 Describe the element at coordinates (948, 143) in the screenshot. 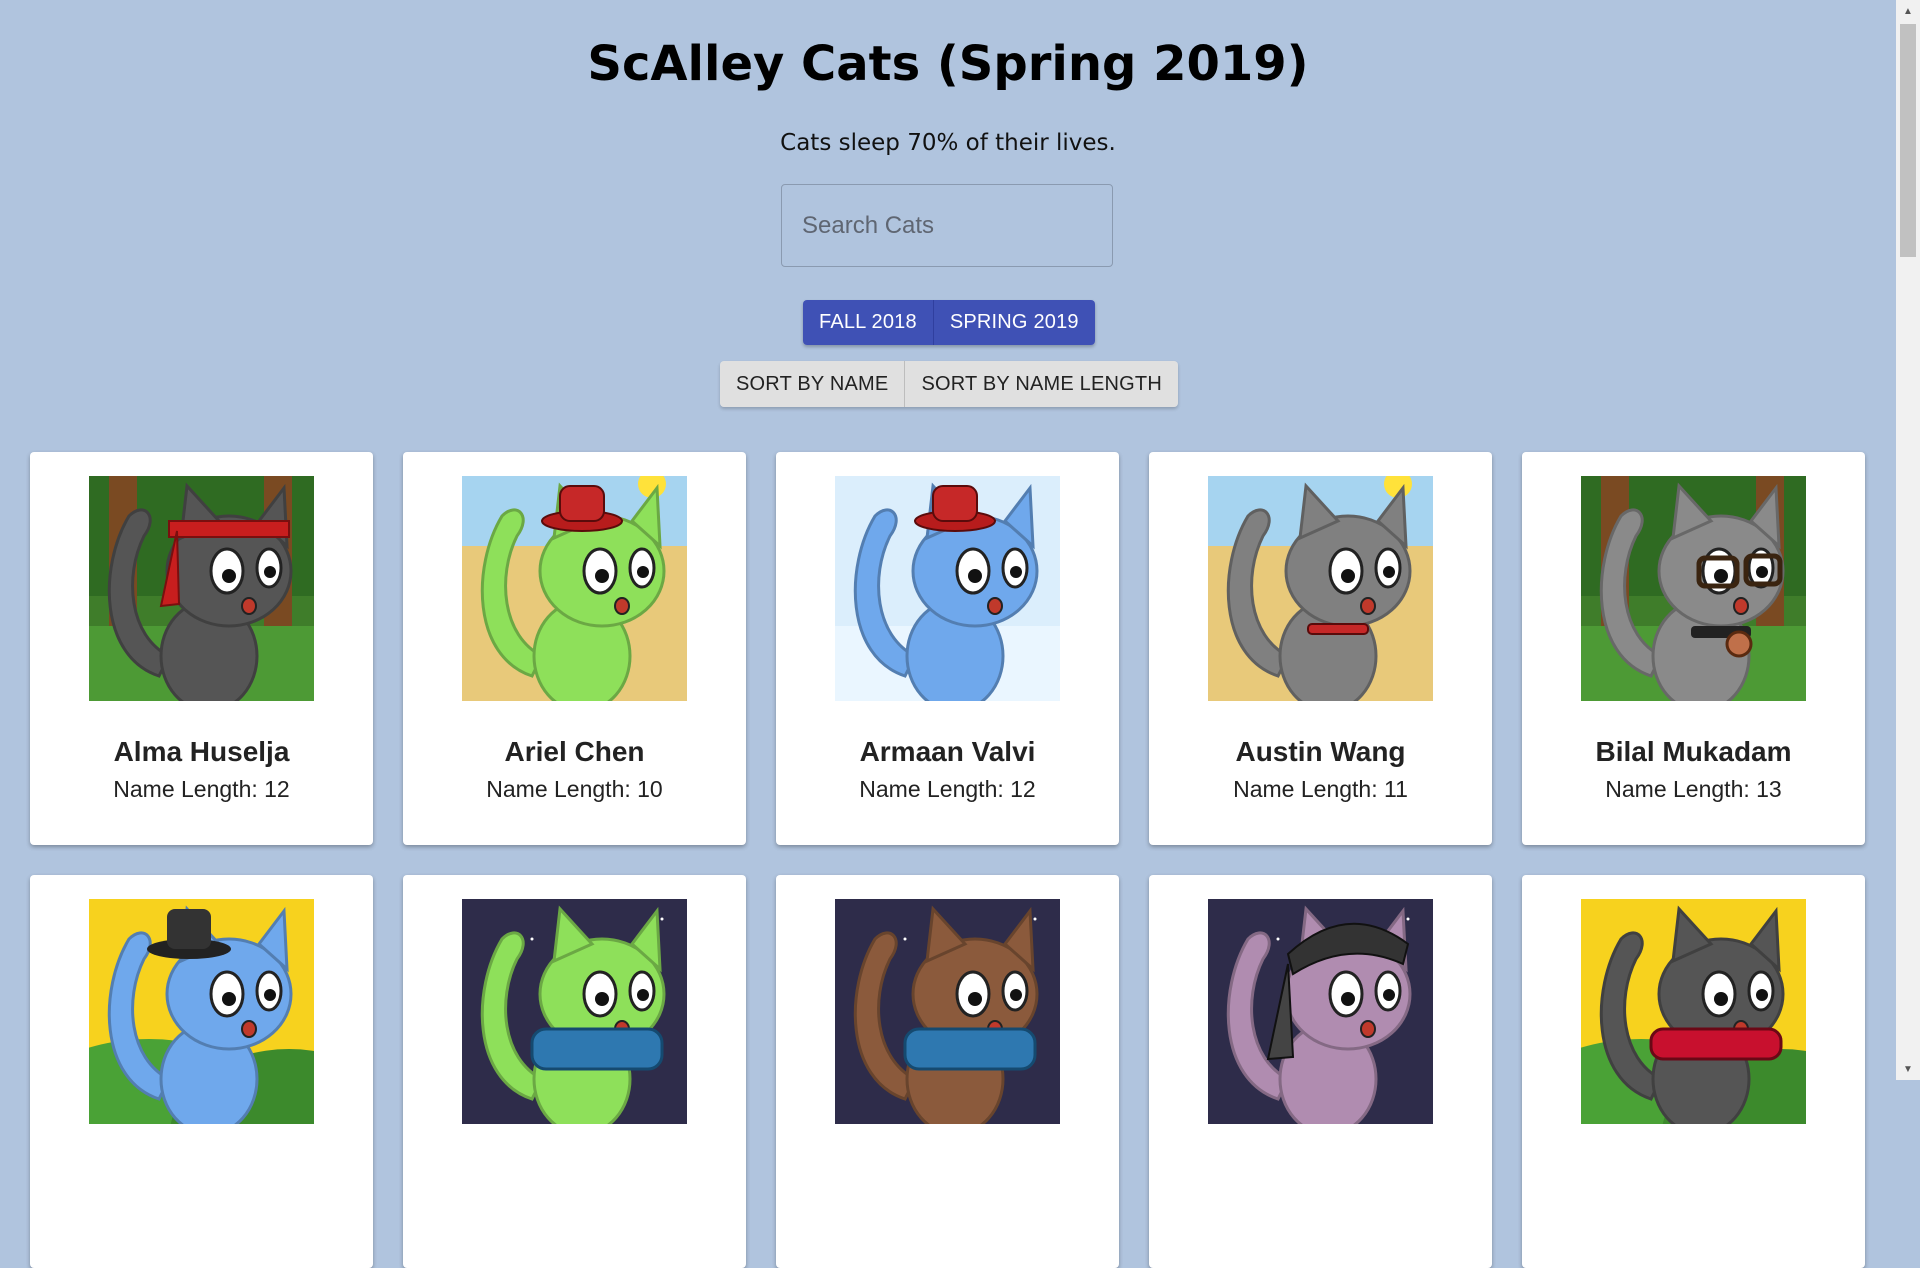

I see `cat-fact: Cats sleep 70% of their lives.` at that location.